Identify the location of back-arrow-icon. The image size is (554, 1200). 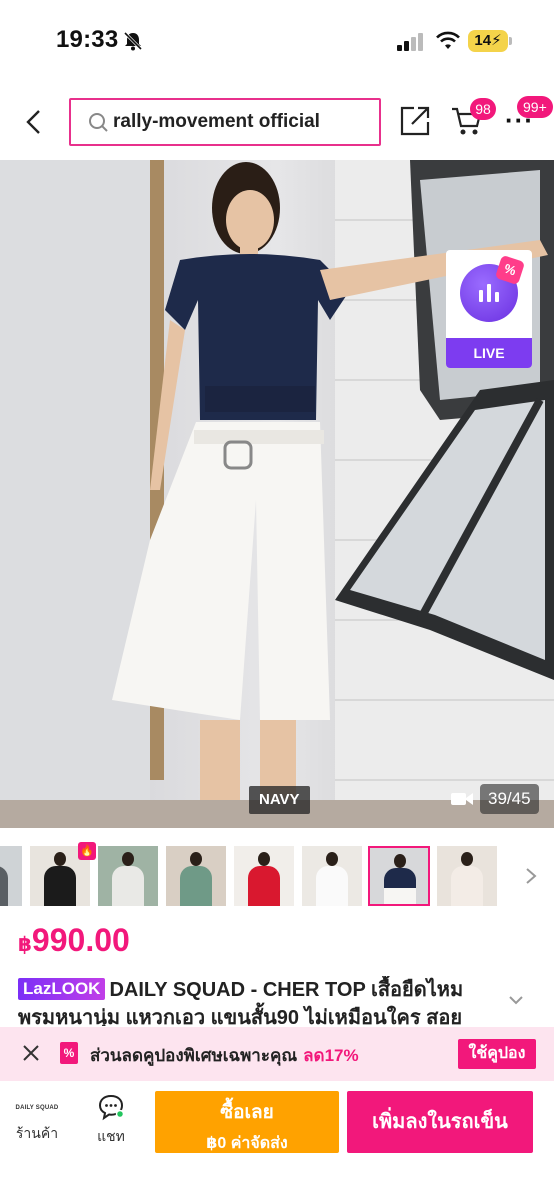
(34, 122).